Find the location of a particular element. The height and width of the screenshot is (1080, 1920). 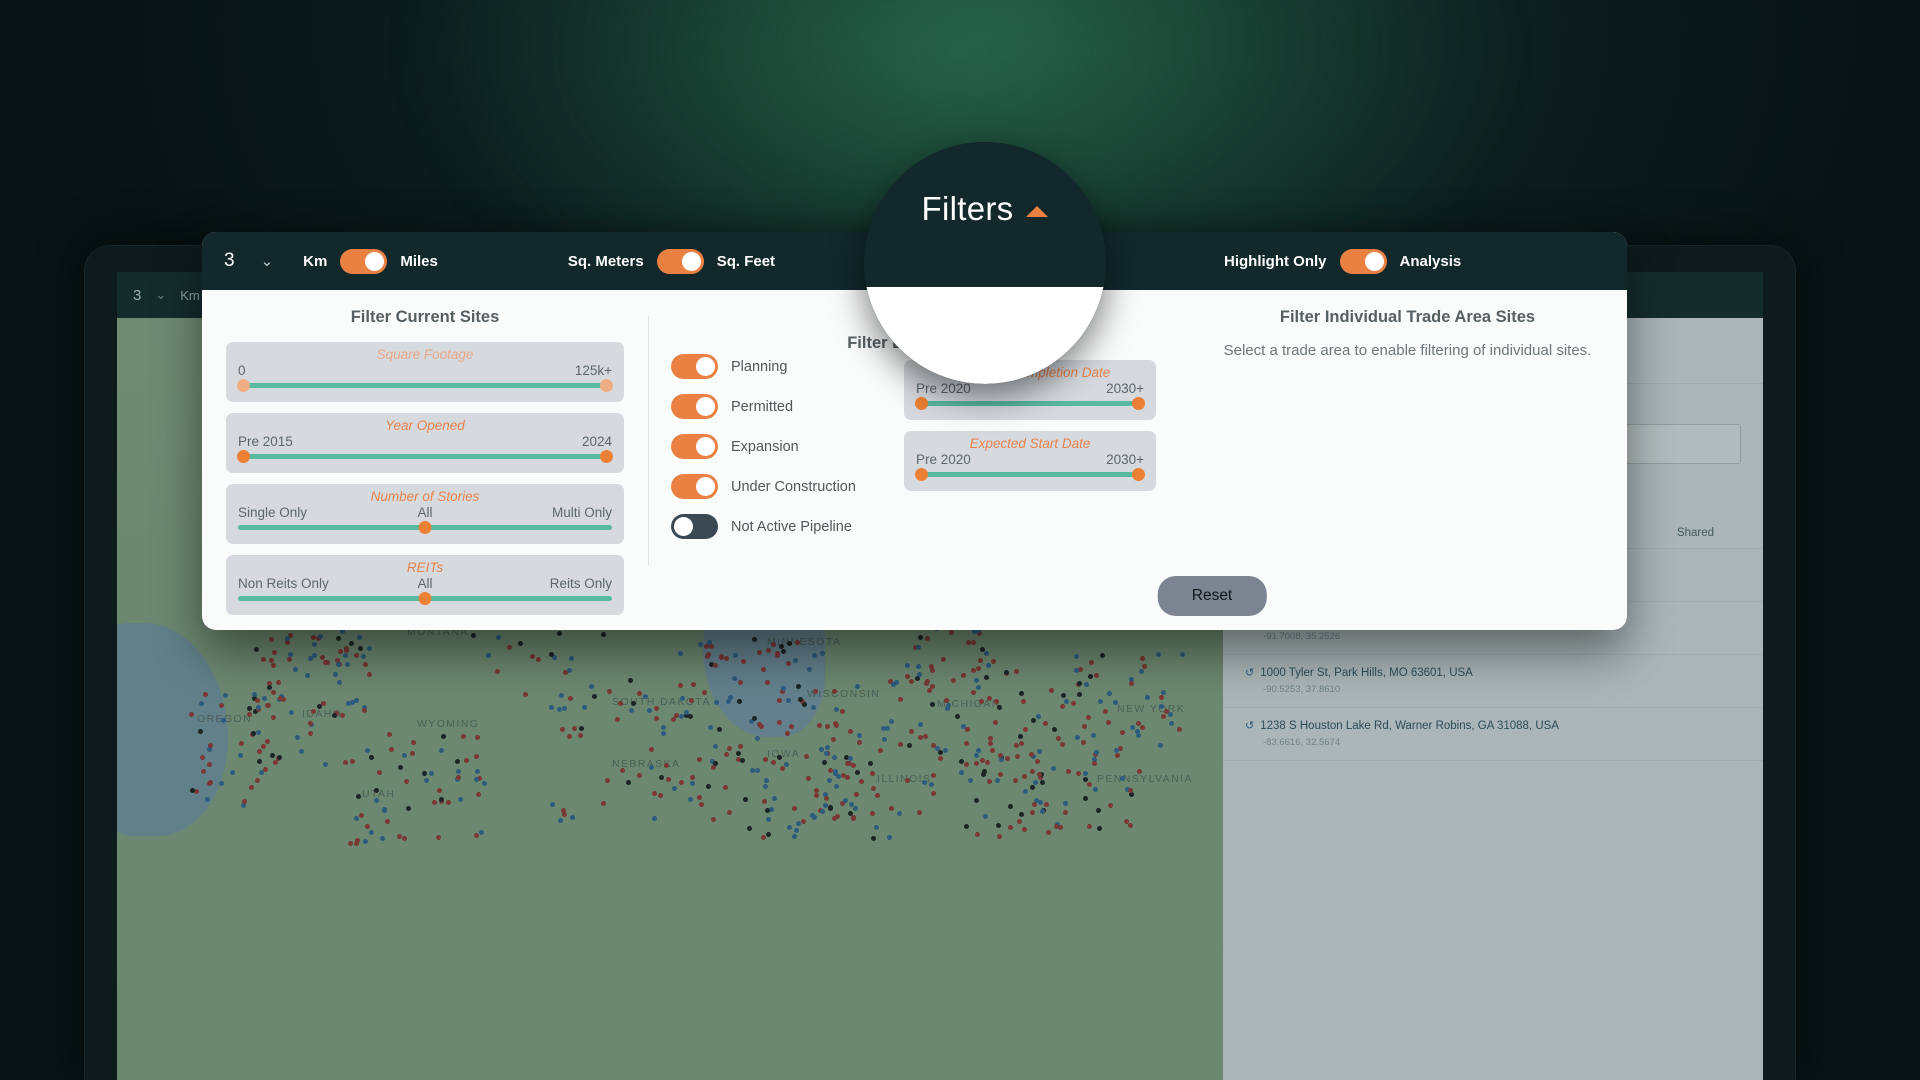

development-toggle-row: Permitted is located at coordinates (763, 406).